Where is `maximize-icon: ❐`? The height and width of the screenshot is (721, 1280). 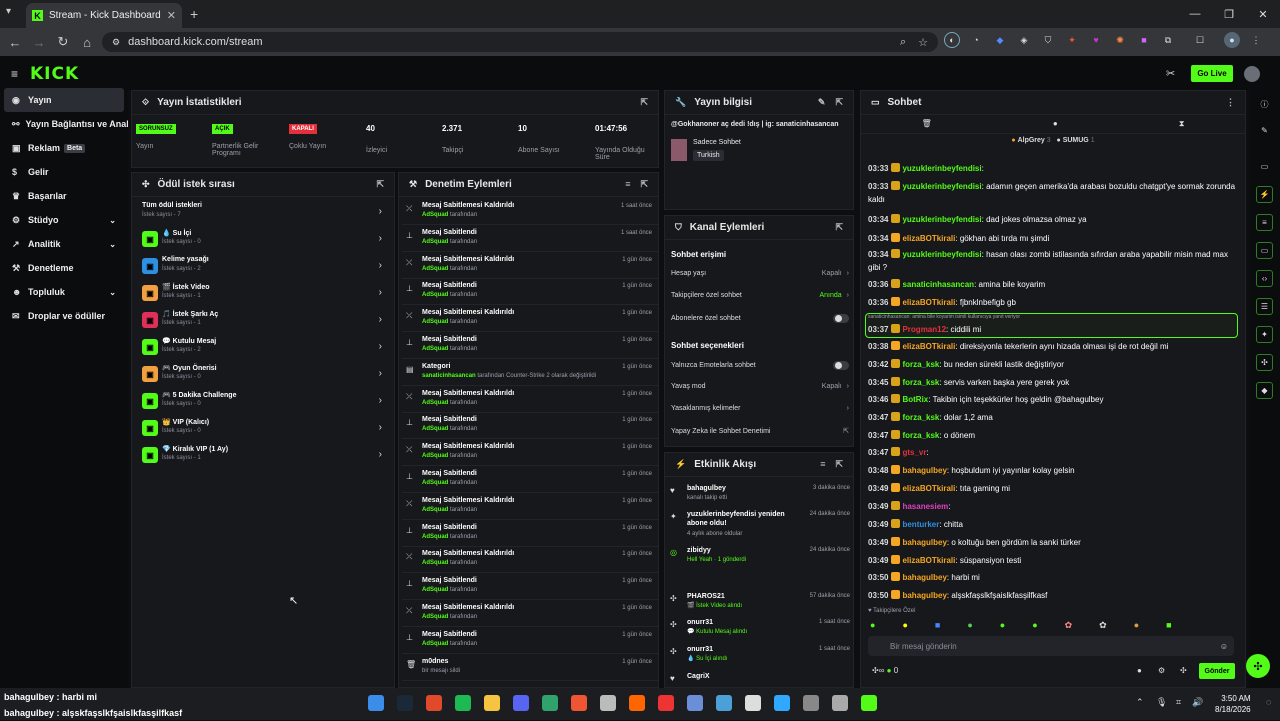
maximize-icon: ❐ is located at coordinates (1229, 14).